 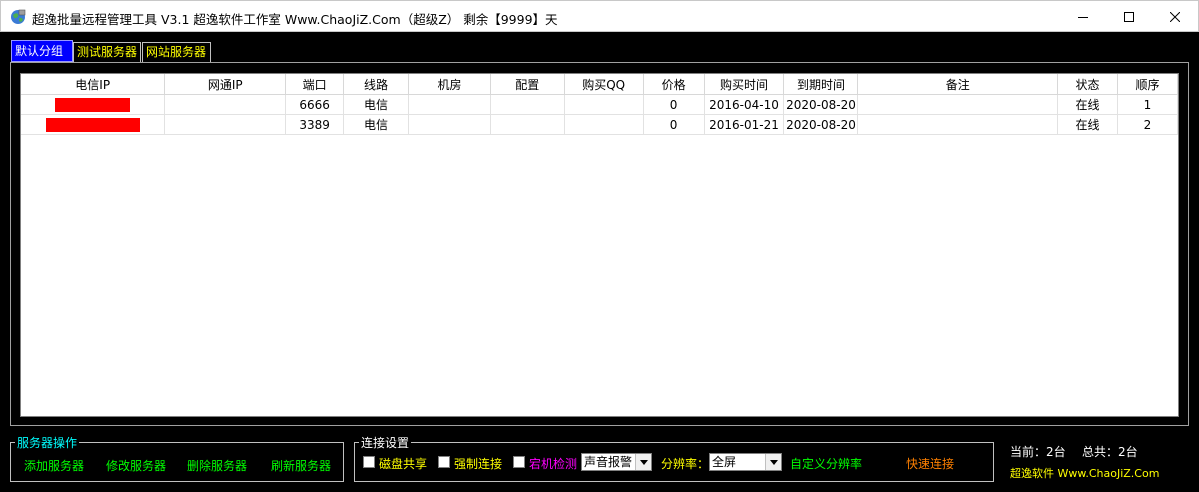 I want to click on col-buy-date: 购买时间, so click(x=744, y=84).